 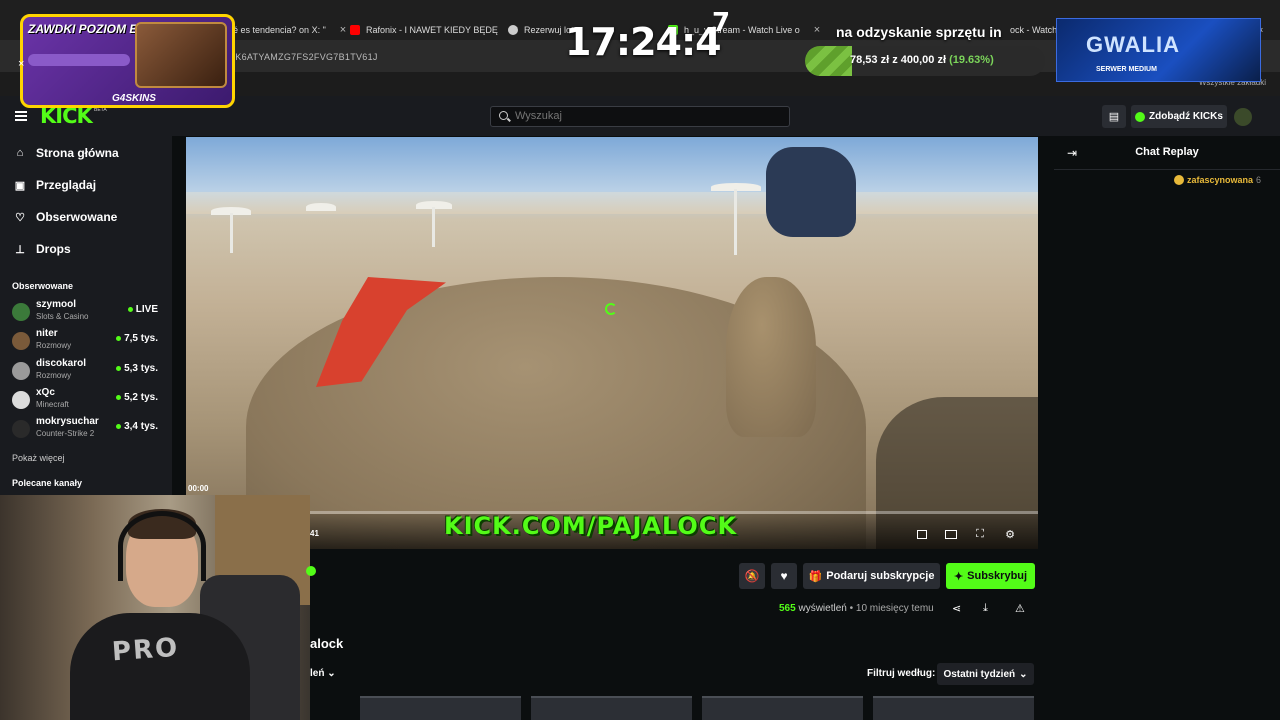 What do you see at coordinates (1126, 69) in the screenshot?
I see `server-subtitle: SERWER MEDIUM` at bounding box center [1126, 69].